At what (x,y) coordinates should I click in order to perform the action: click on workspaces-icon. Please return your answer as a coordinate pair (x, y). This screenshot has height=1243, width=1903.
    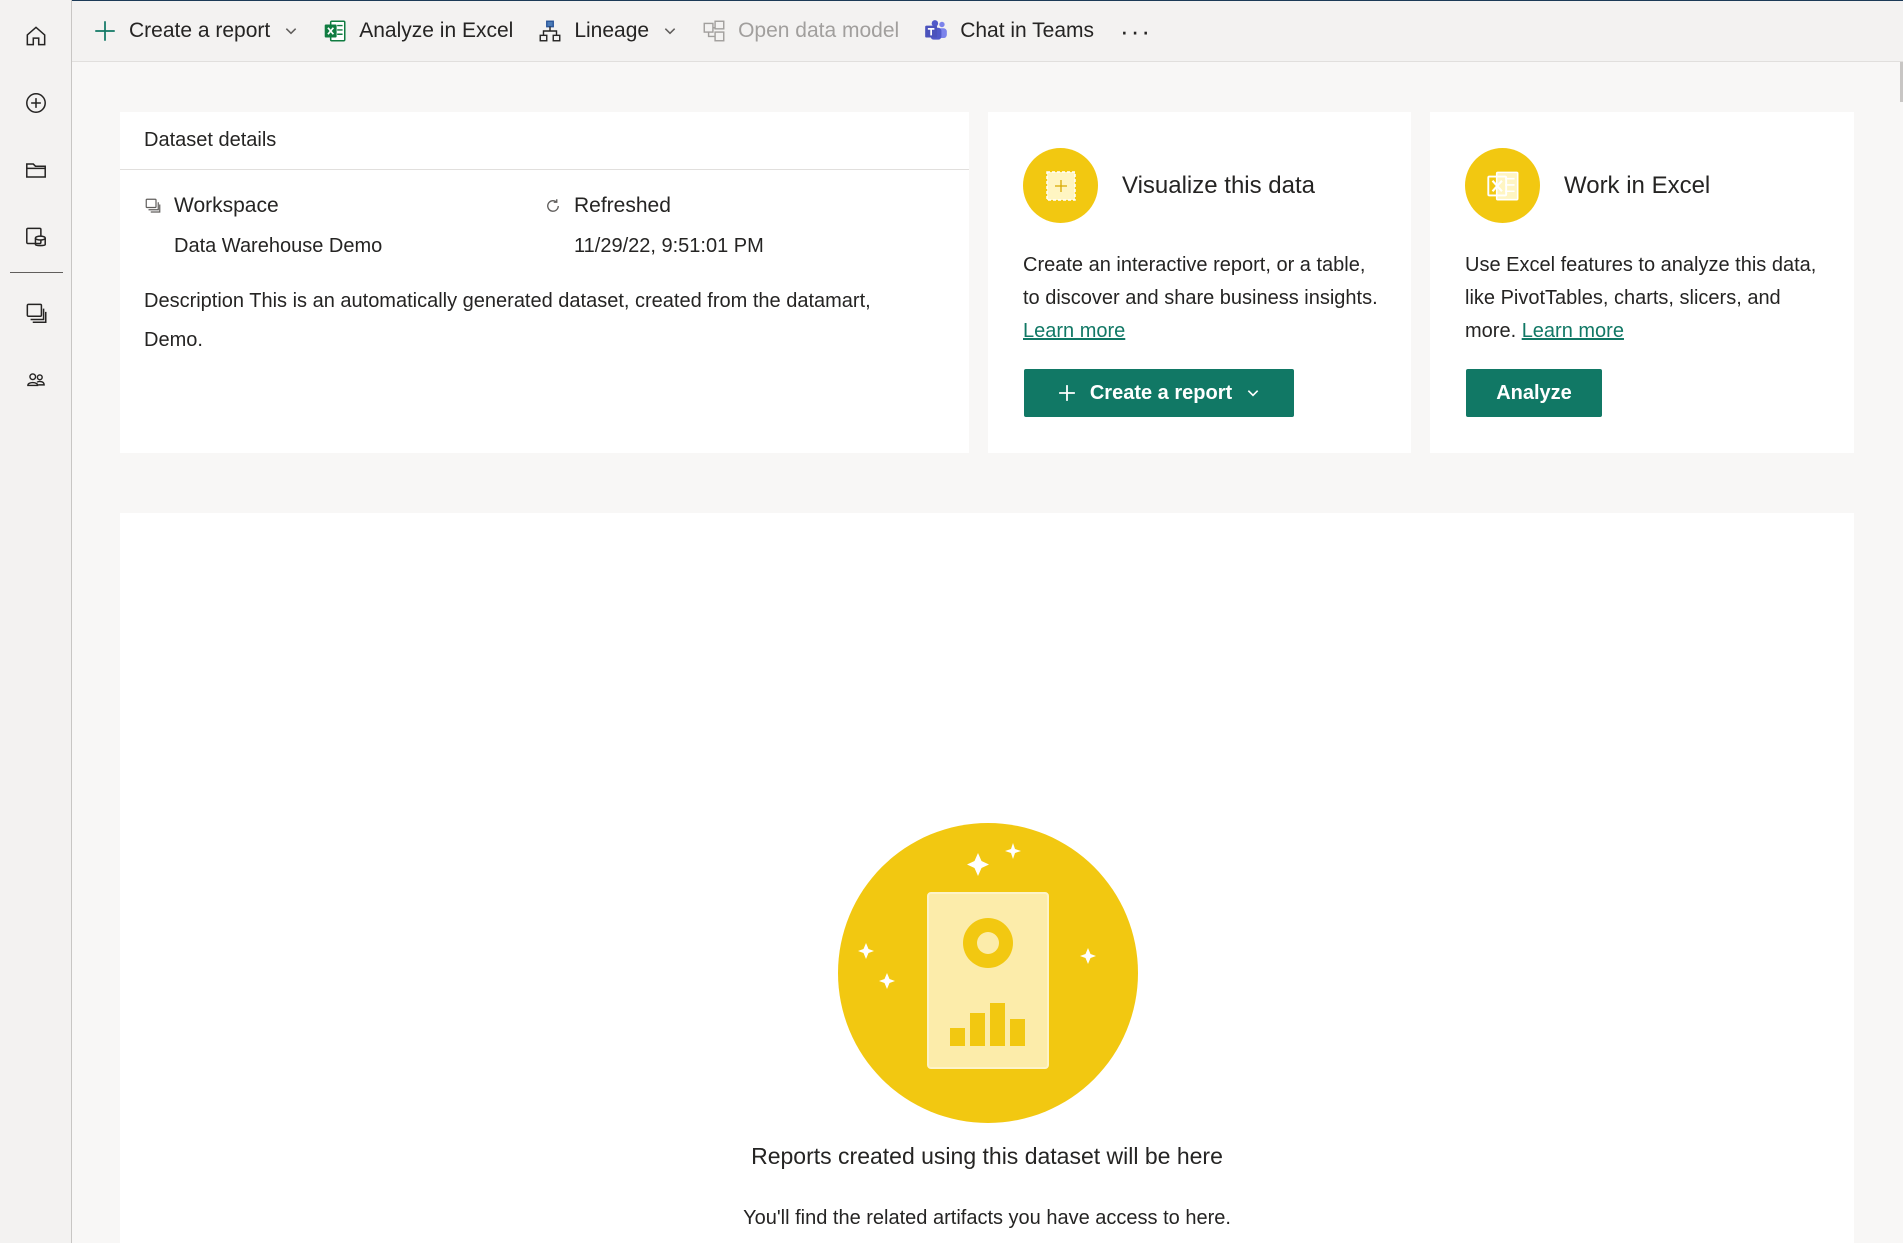
    Looking at the image, I should click on (36, 313).